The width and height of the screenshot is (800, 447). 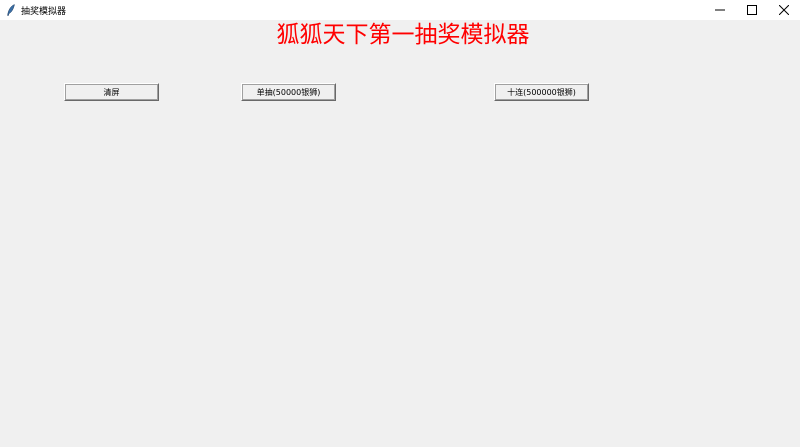 I want to click on window-controls, so click(x=752, y=10).